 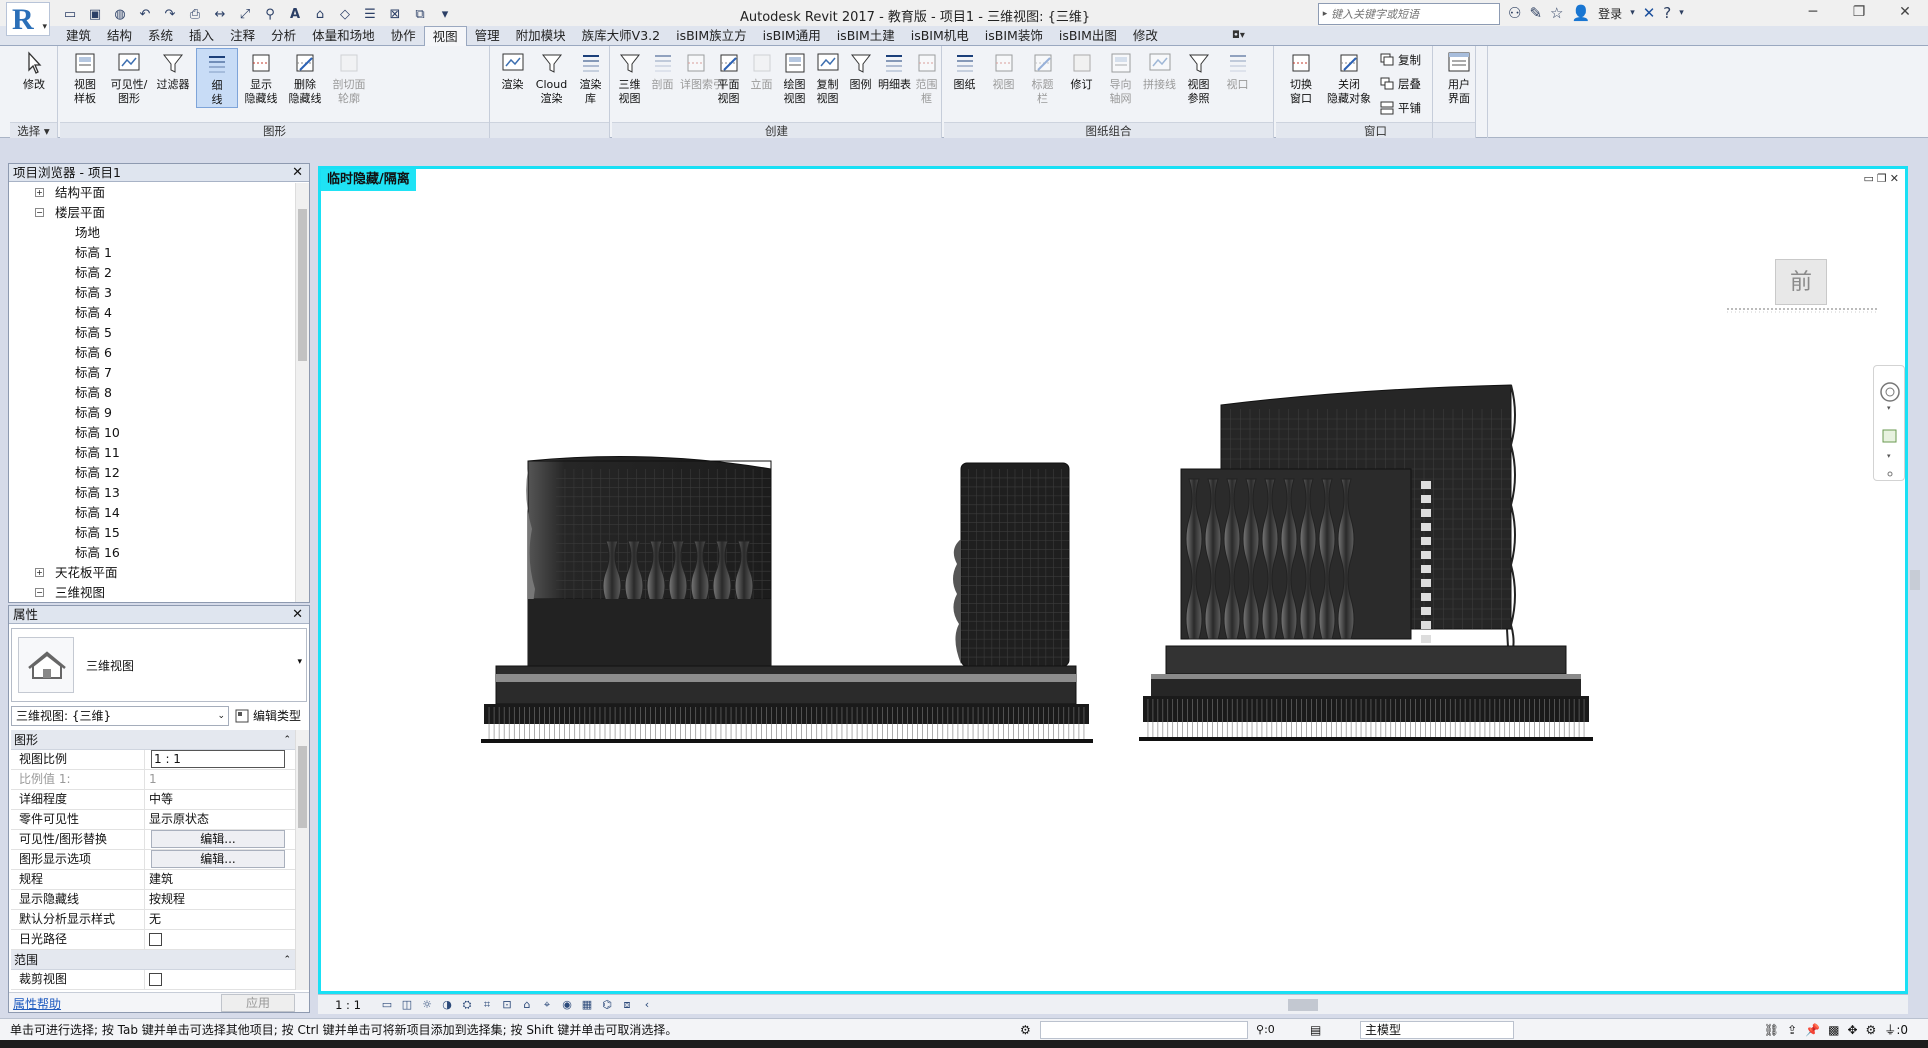 What do you see at coordinates (1890, 474) in the screenshot?
I see `nav-options-icon` at bounding box center [1890, 474].